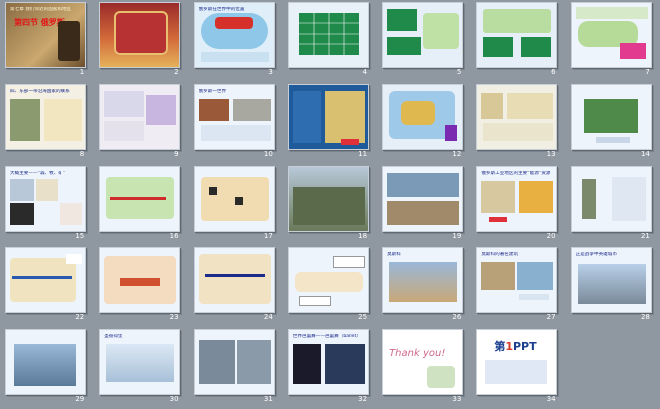 Image resolution: width=660 pixels, height=409 pixels. Describe the element at coordinates (306, 364) in the screenshot. I see `ballet-photo` at that location.